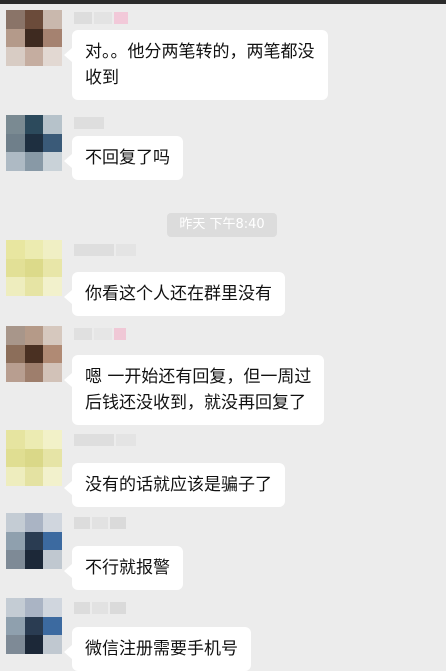 This screenshot has width=446, height=671. I want to click on timestamp-divider: 昨天 下午8:40, so click(222, 225).